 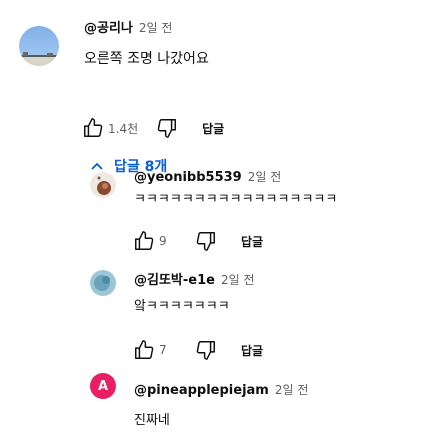 I want to click on reply-actions: 9 답글, so click(x=197, y=241).